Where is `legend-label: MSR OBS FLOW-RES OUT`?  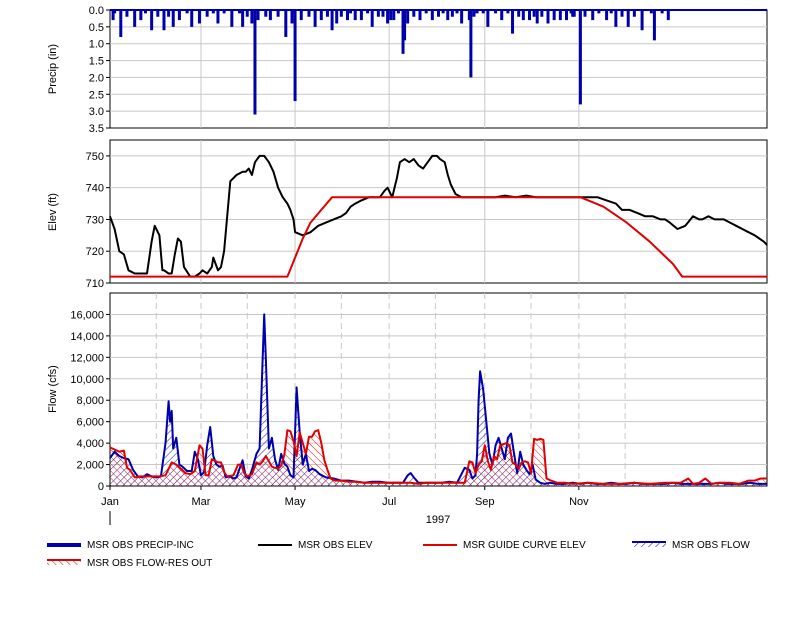
legend-label: MSR OBS FLOW-RES OUT is located at coordinates (149, 563).